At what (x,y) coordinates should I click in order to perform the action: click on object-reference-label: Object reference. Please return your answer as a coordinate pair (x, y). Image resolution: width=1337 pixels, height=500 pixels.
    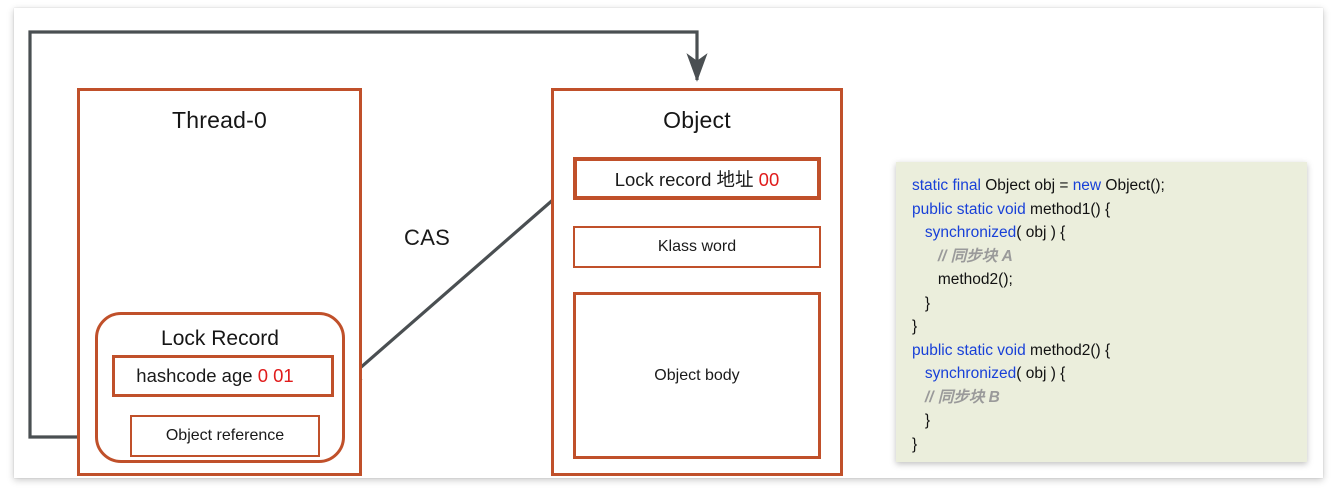
    Looking at the image, I should click on (225, 435).